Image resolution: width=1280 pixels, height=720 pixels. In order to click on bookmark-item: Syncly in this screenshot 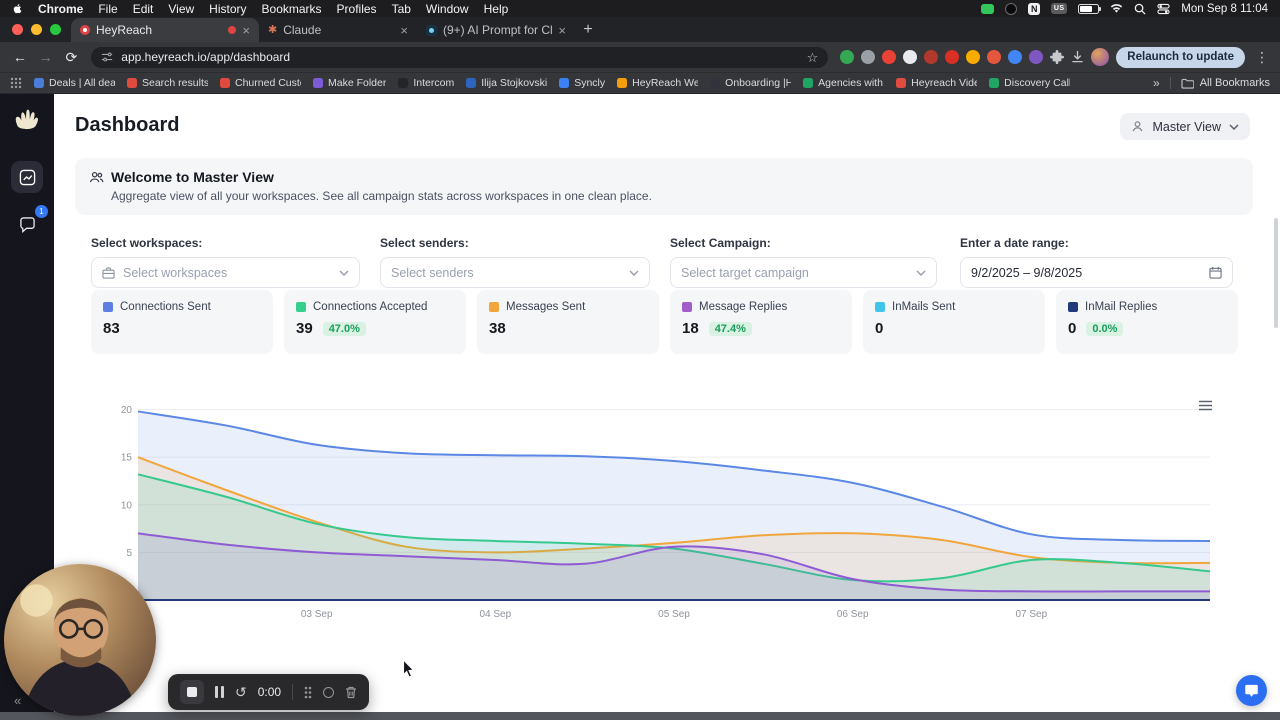, I will do `click(582, 83)`.